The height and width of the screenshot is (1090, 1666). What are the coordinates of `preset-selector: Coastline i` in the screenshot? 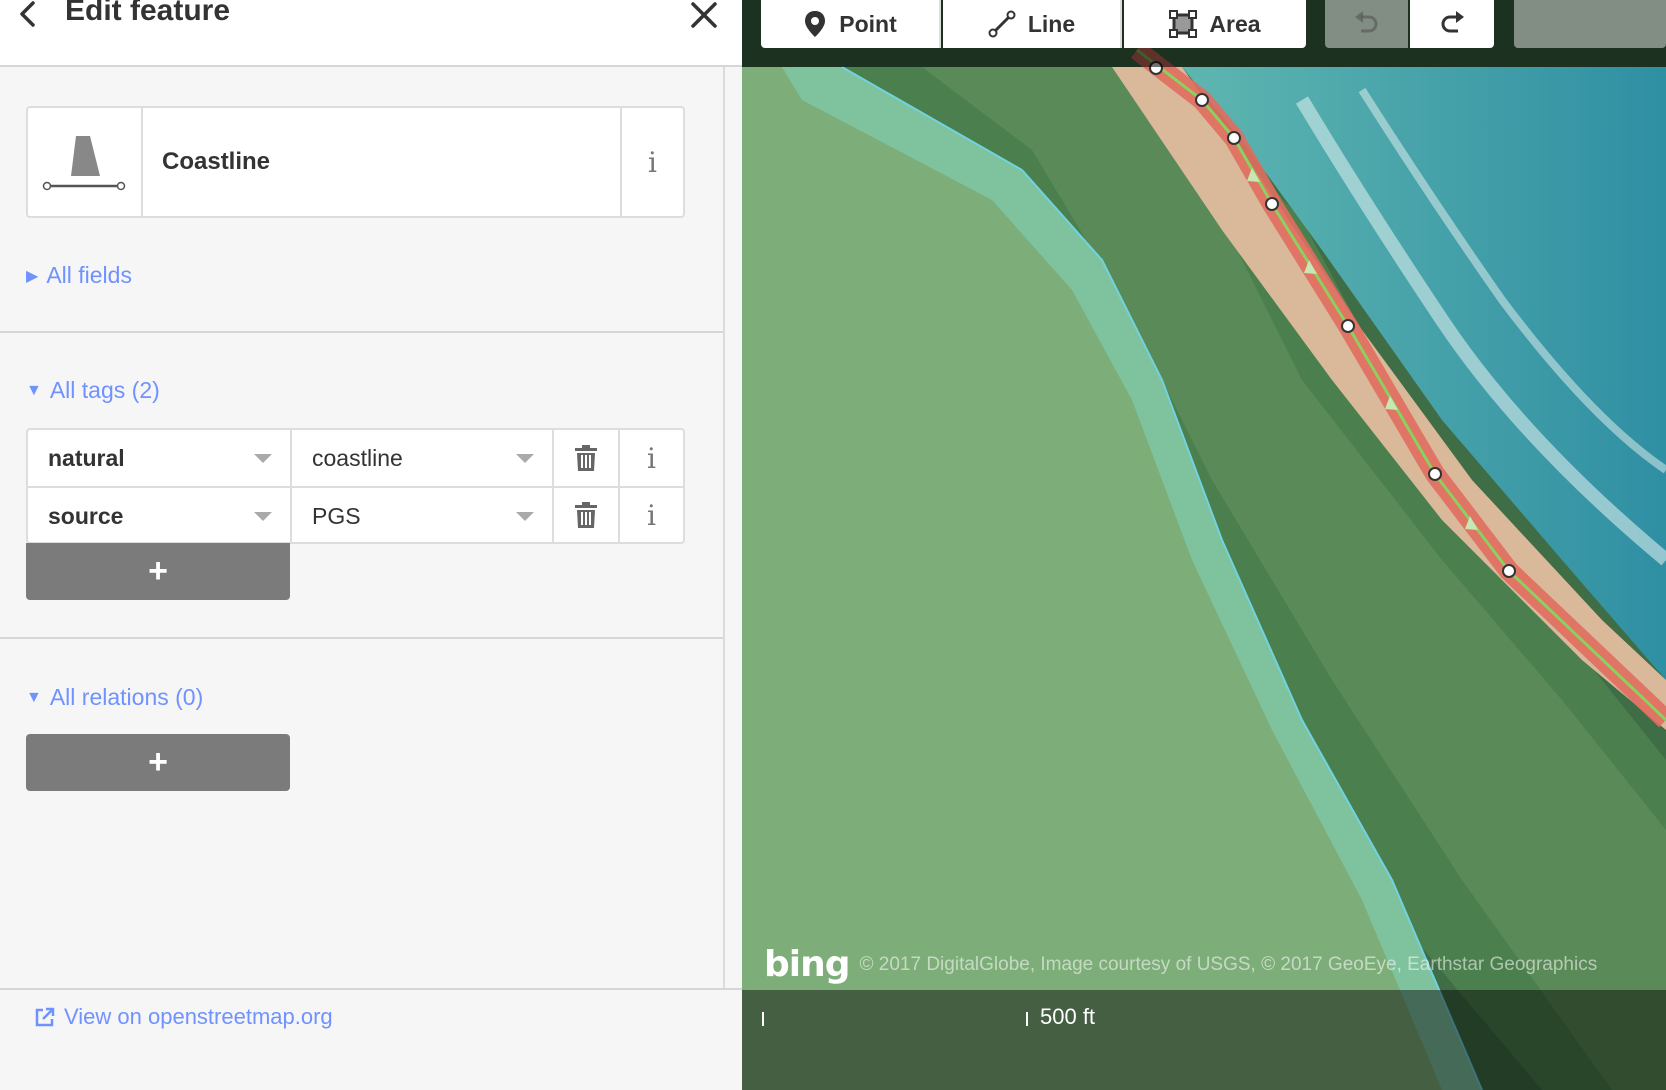 It's located at (355, 162).